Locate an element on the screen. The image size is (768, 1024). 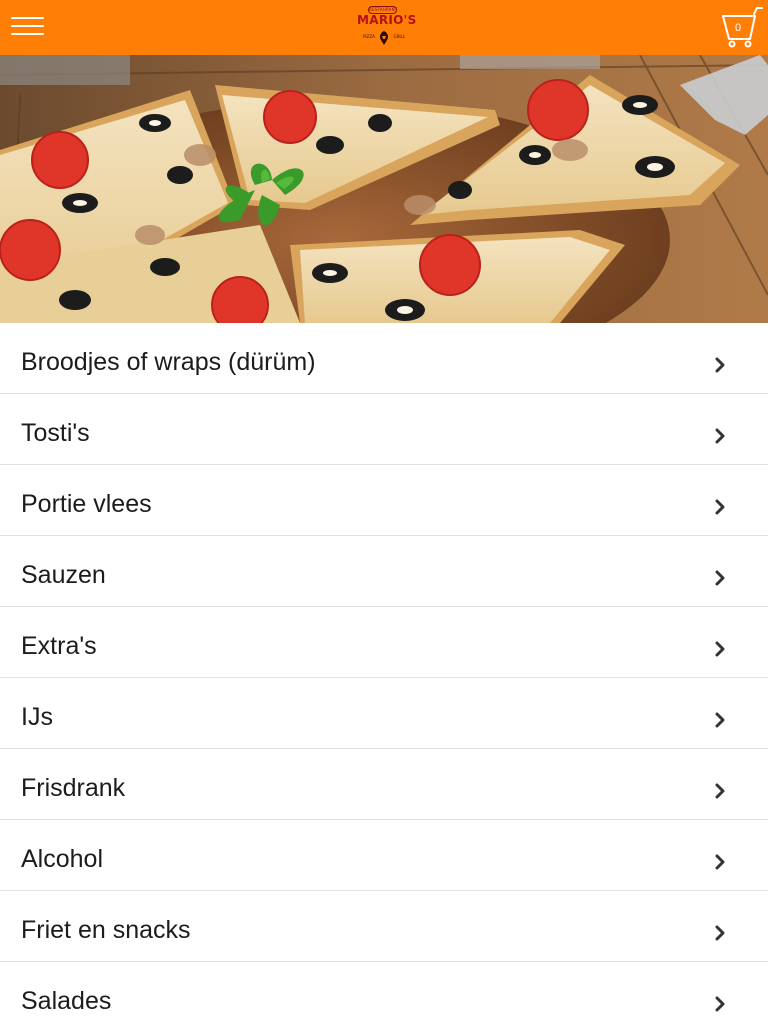
category-item-broodjes-of-wraps: Broodjes of wraps (dürüm) is located at coordinates (384, 358).